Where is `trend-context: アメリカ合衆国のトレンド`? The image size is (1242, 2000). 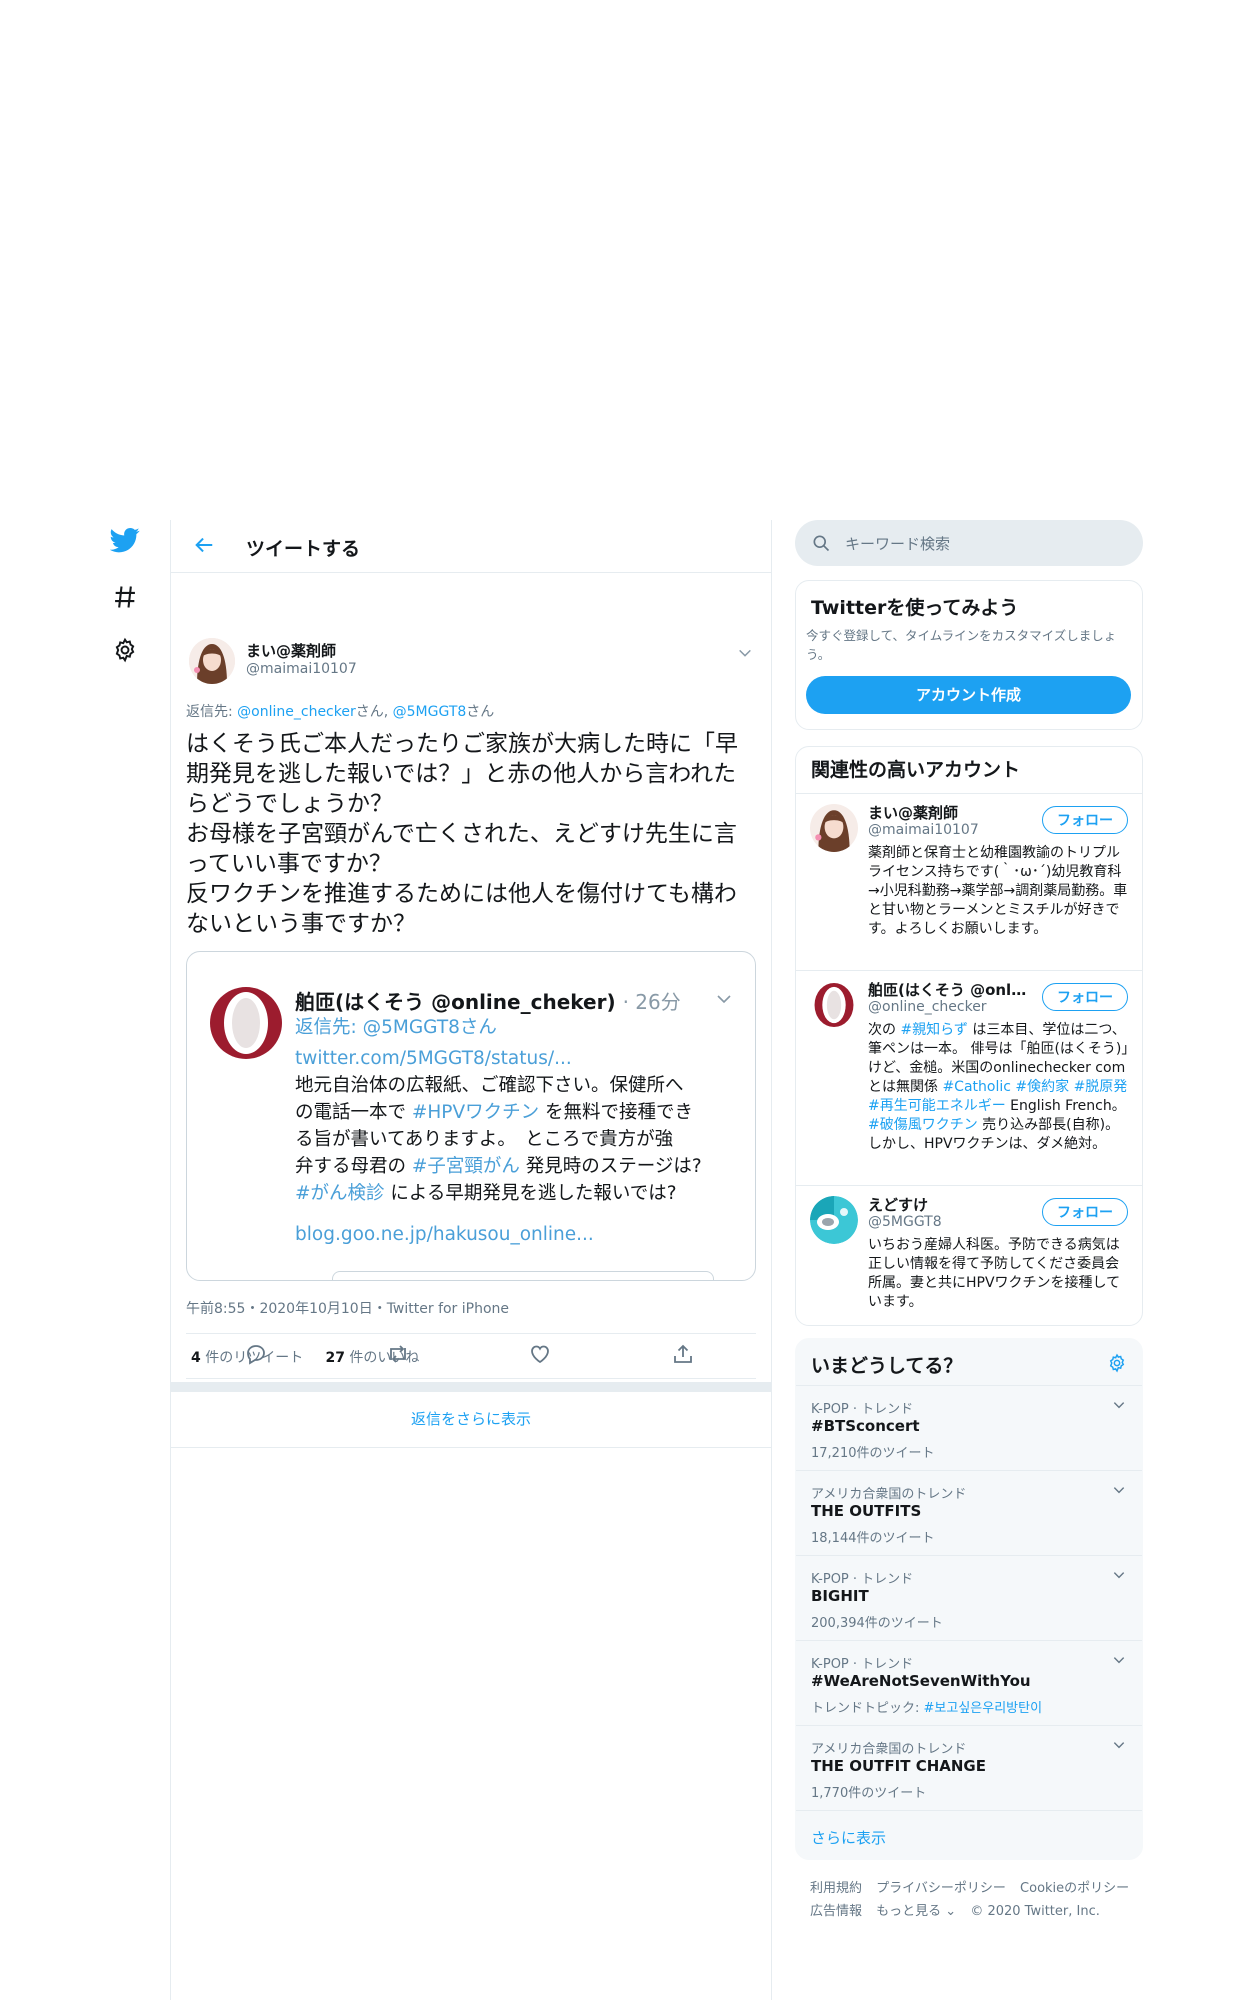
trend-context: アメリカ合衆国のトレンド is located at coordinates (889, 1749).